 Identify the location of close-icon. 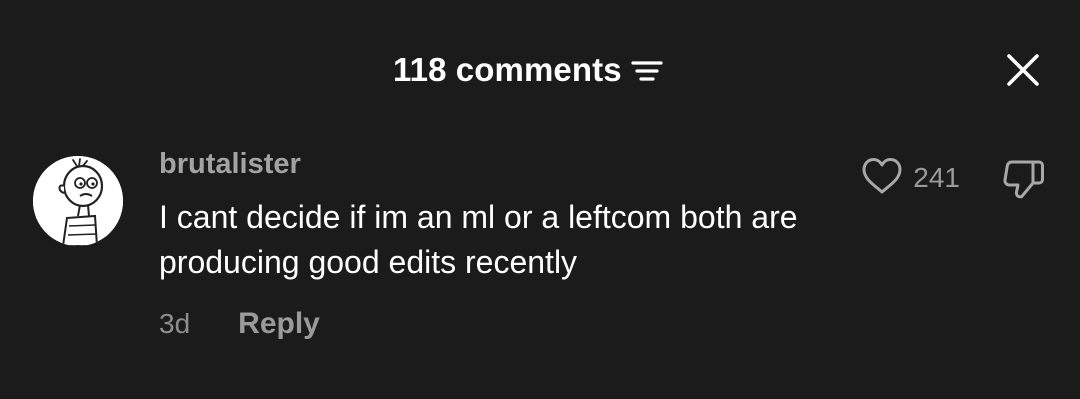
(1023, 70).